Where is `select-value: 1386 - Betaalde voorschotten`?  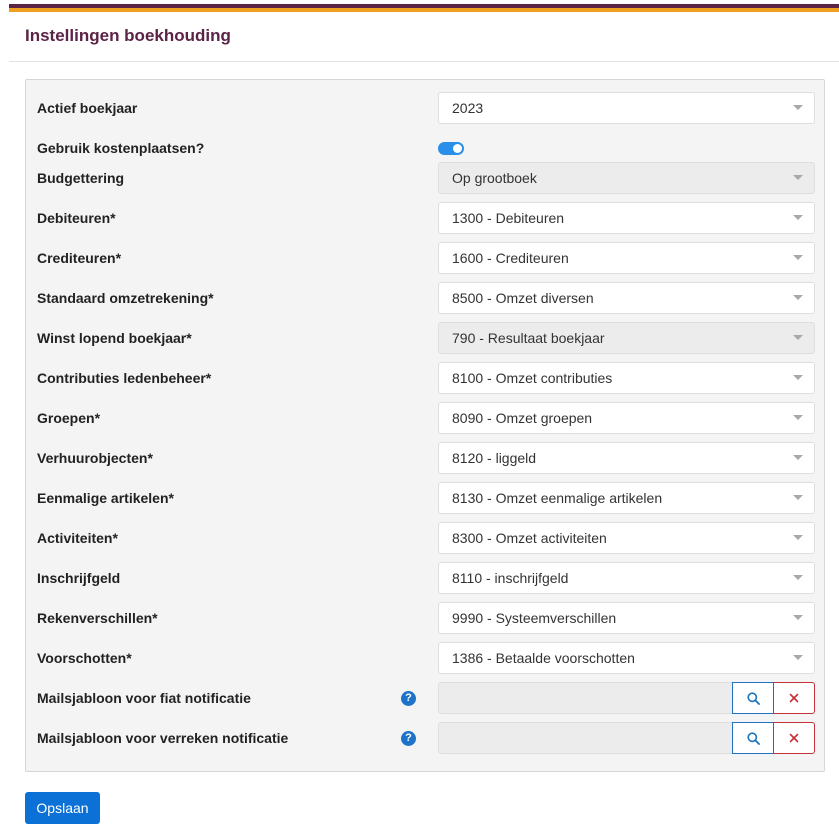
select-value: 1386 - Betaalde voorschotten is located at coordinates (543, 658).